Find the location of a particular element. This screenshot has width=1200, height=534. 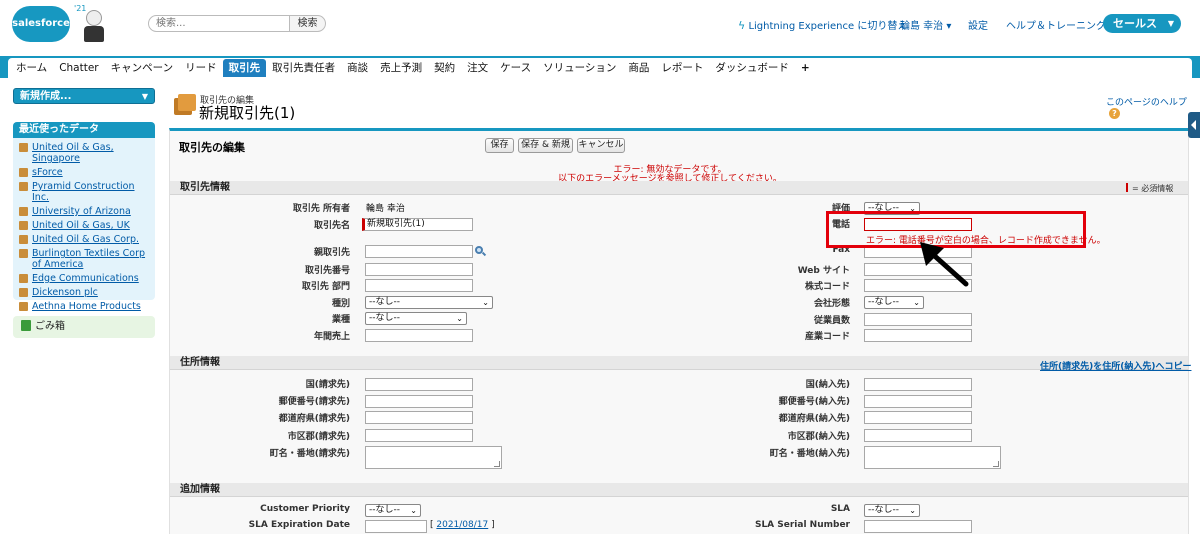

recent-item-label: Edge Communications is located at coordinates (85, 278).